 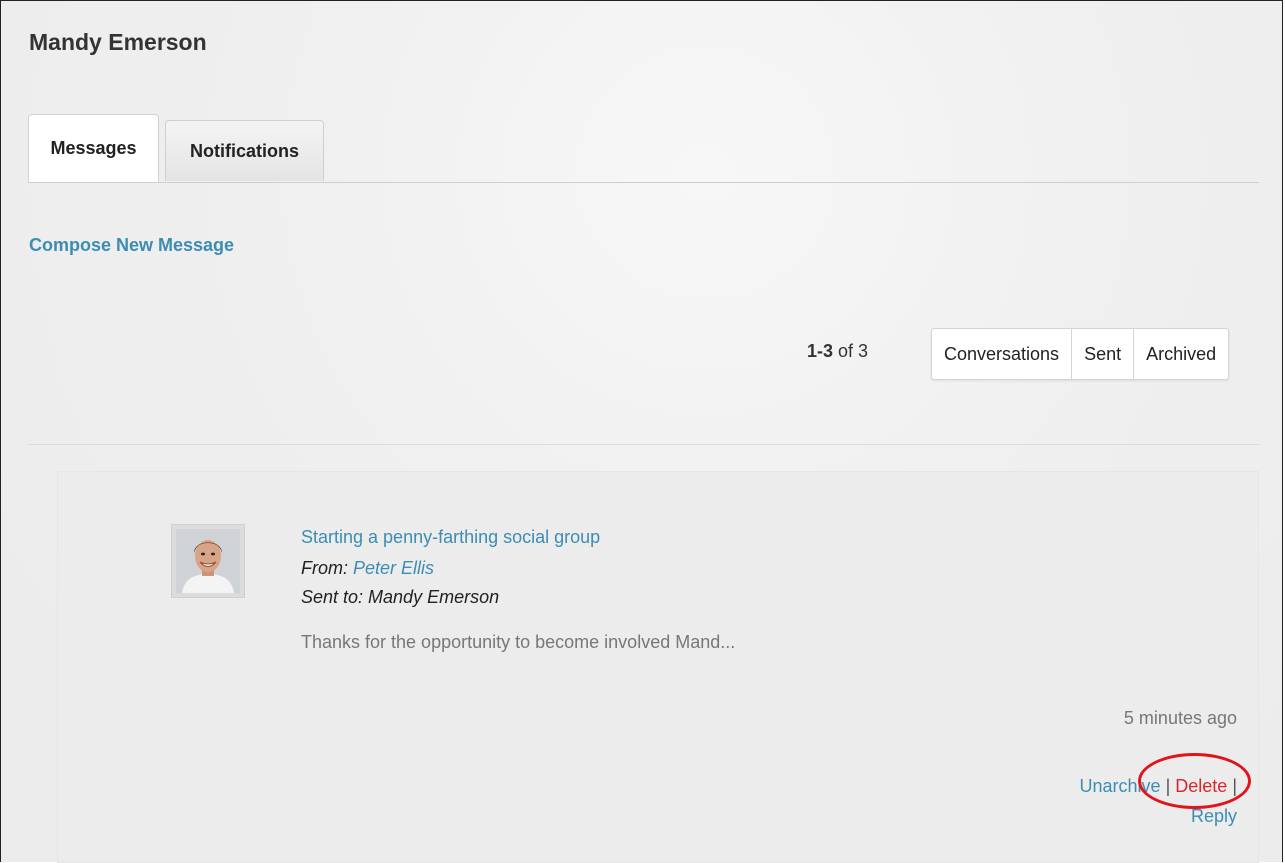 What do you see at coordinates (1214, 816) in the screenshot?
I see `reply-link: Reply` at bounding box center [1214, 816].